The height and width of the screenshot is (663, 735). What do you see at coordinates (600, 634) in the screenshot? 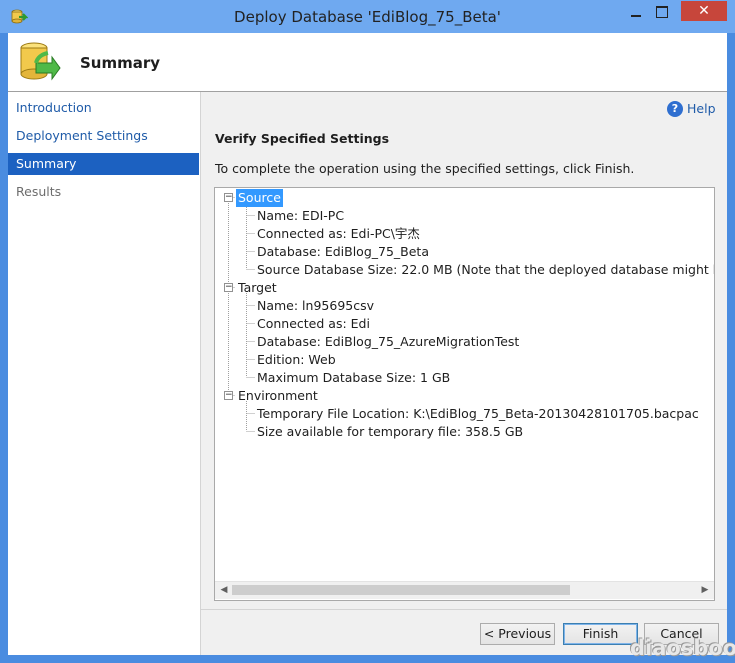
I see `finish-button: Finish` at bounding box center [600, 634].